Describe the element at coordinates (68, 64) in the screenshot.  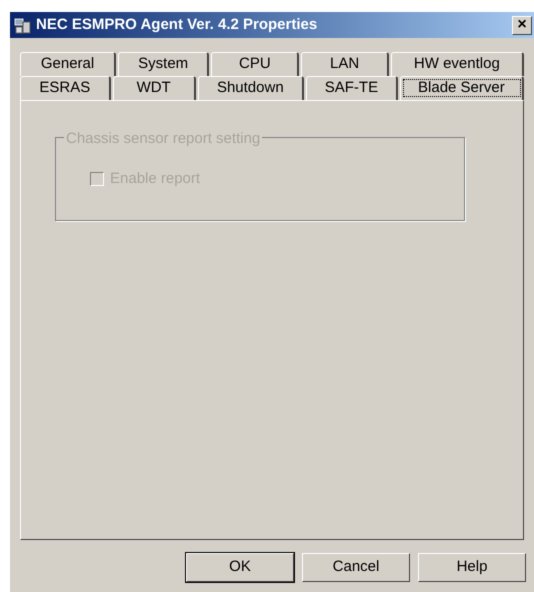
I see `tab: General` at that location.